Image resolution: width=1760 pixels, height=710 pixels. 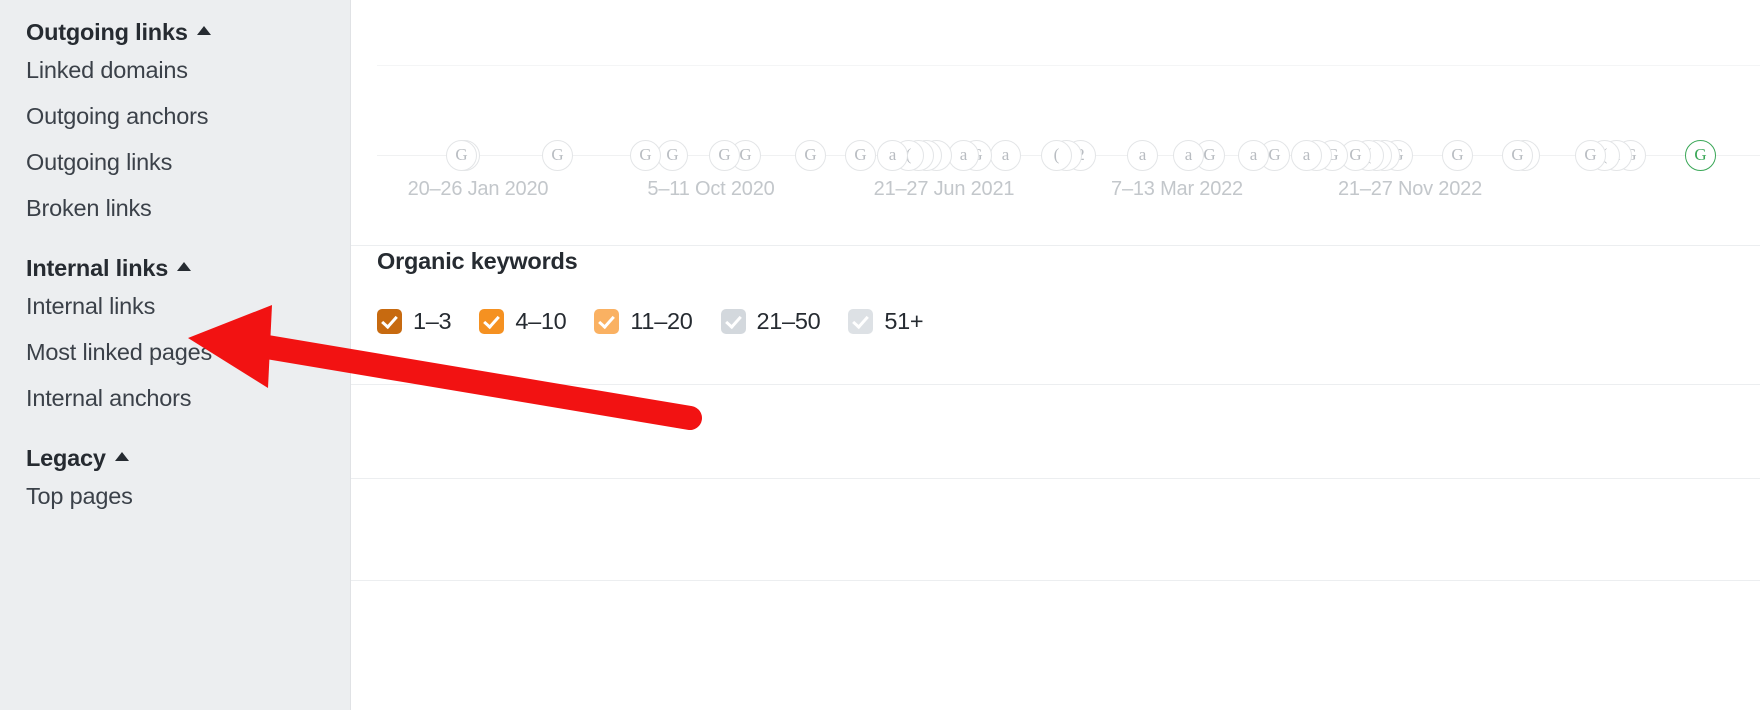 I want to click on sidebar-item-linked-domains: Linked domains, so click(x=188, y=70).